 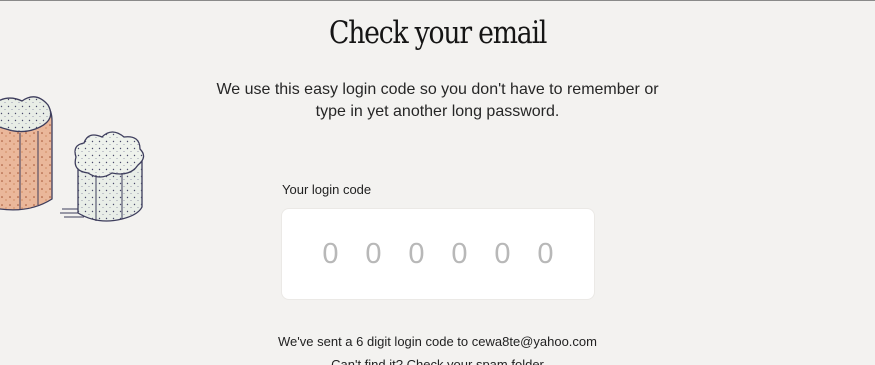 I want to click on code-digit-5: 0, so click(x=503, y=254).